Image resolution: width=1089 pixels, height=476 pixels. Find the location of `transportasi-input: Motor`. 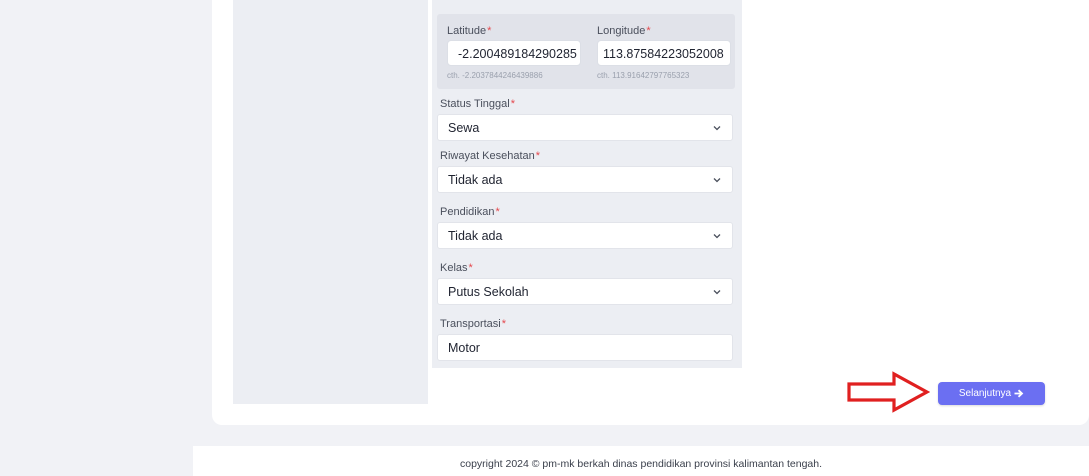

transportasi-input: Motor is located at coordinates (585, 347).